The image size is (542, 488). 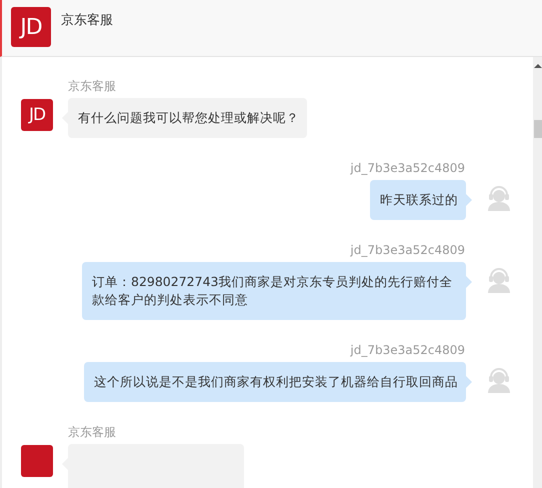 What do you see at coordinates (37, 115) in the screenshot?
I see `agent-avatar: JD` at bounding box center [37, 115].